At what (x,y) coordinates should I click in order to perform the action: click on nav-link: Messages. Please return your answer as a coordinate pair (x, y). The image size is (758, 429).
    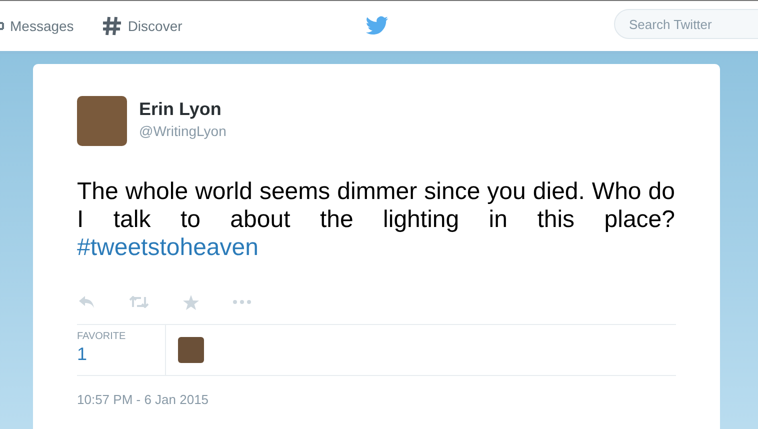
    Looking at the image, I should click on (37, 26).